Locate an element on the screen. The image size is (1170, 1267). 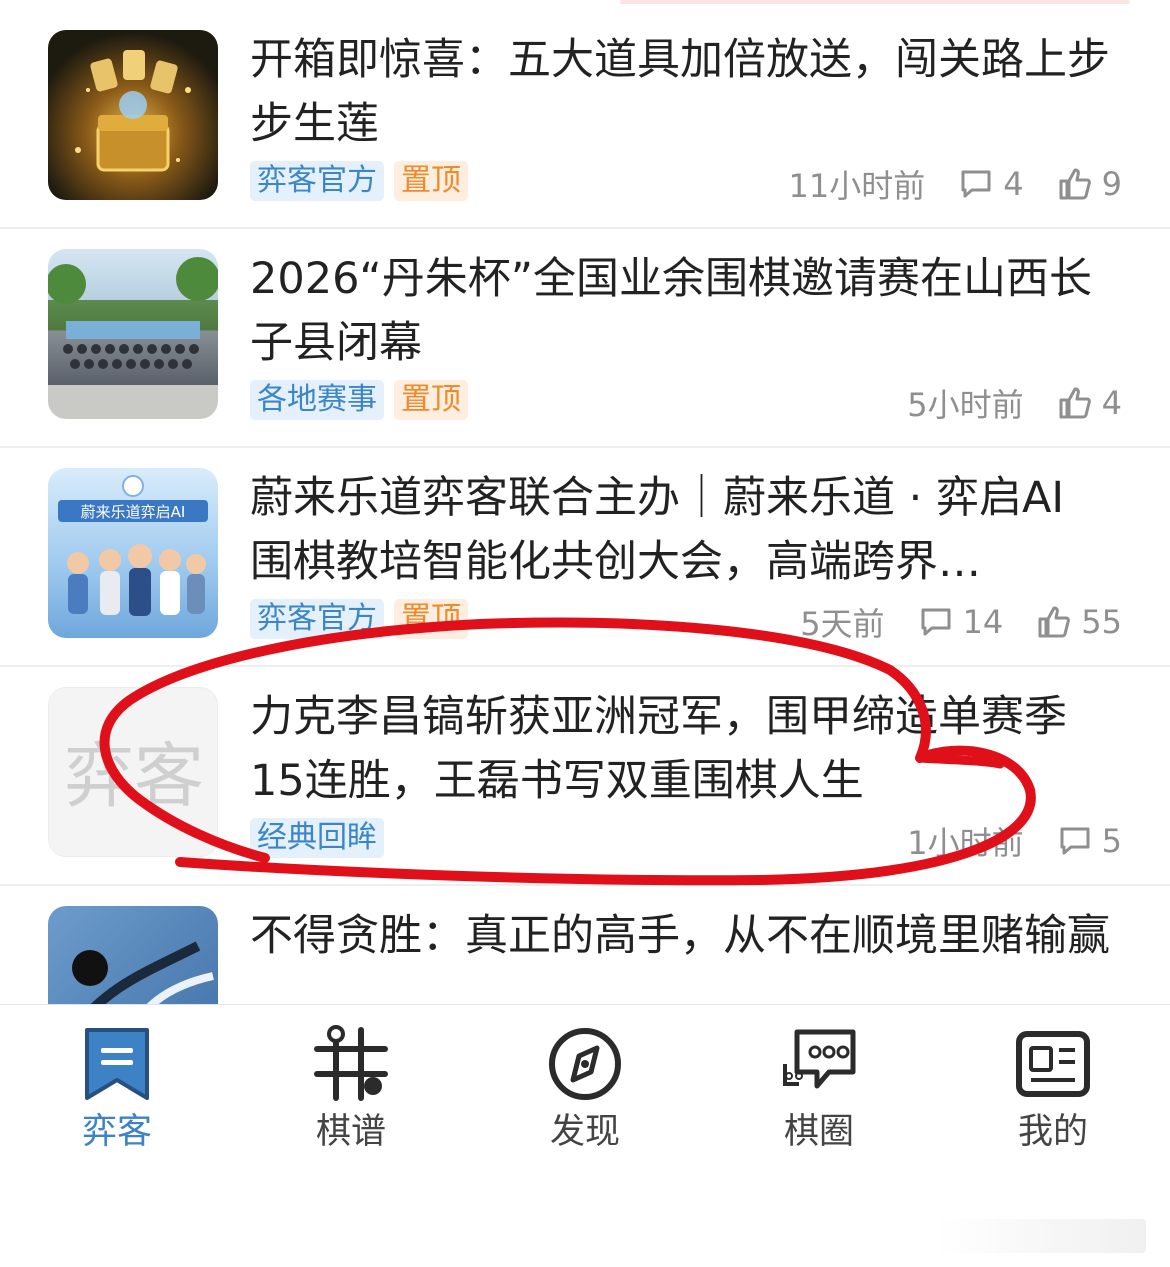
article-item: 不得贪胜：真正的高手，从不在顺境里赌输赢 is located at coordinates (585, 944).